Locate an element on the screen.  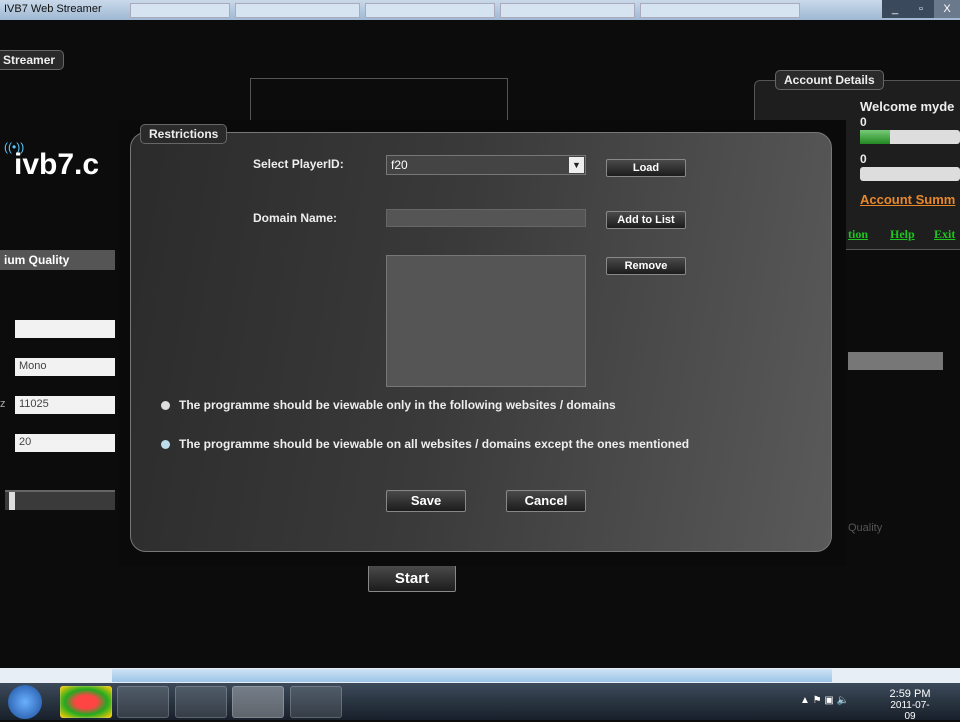
logo: ivb7.c is located at coordinates (57, 164).